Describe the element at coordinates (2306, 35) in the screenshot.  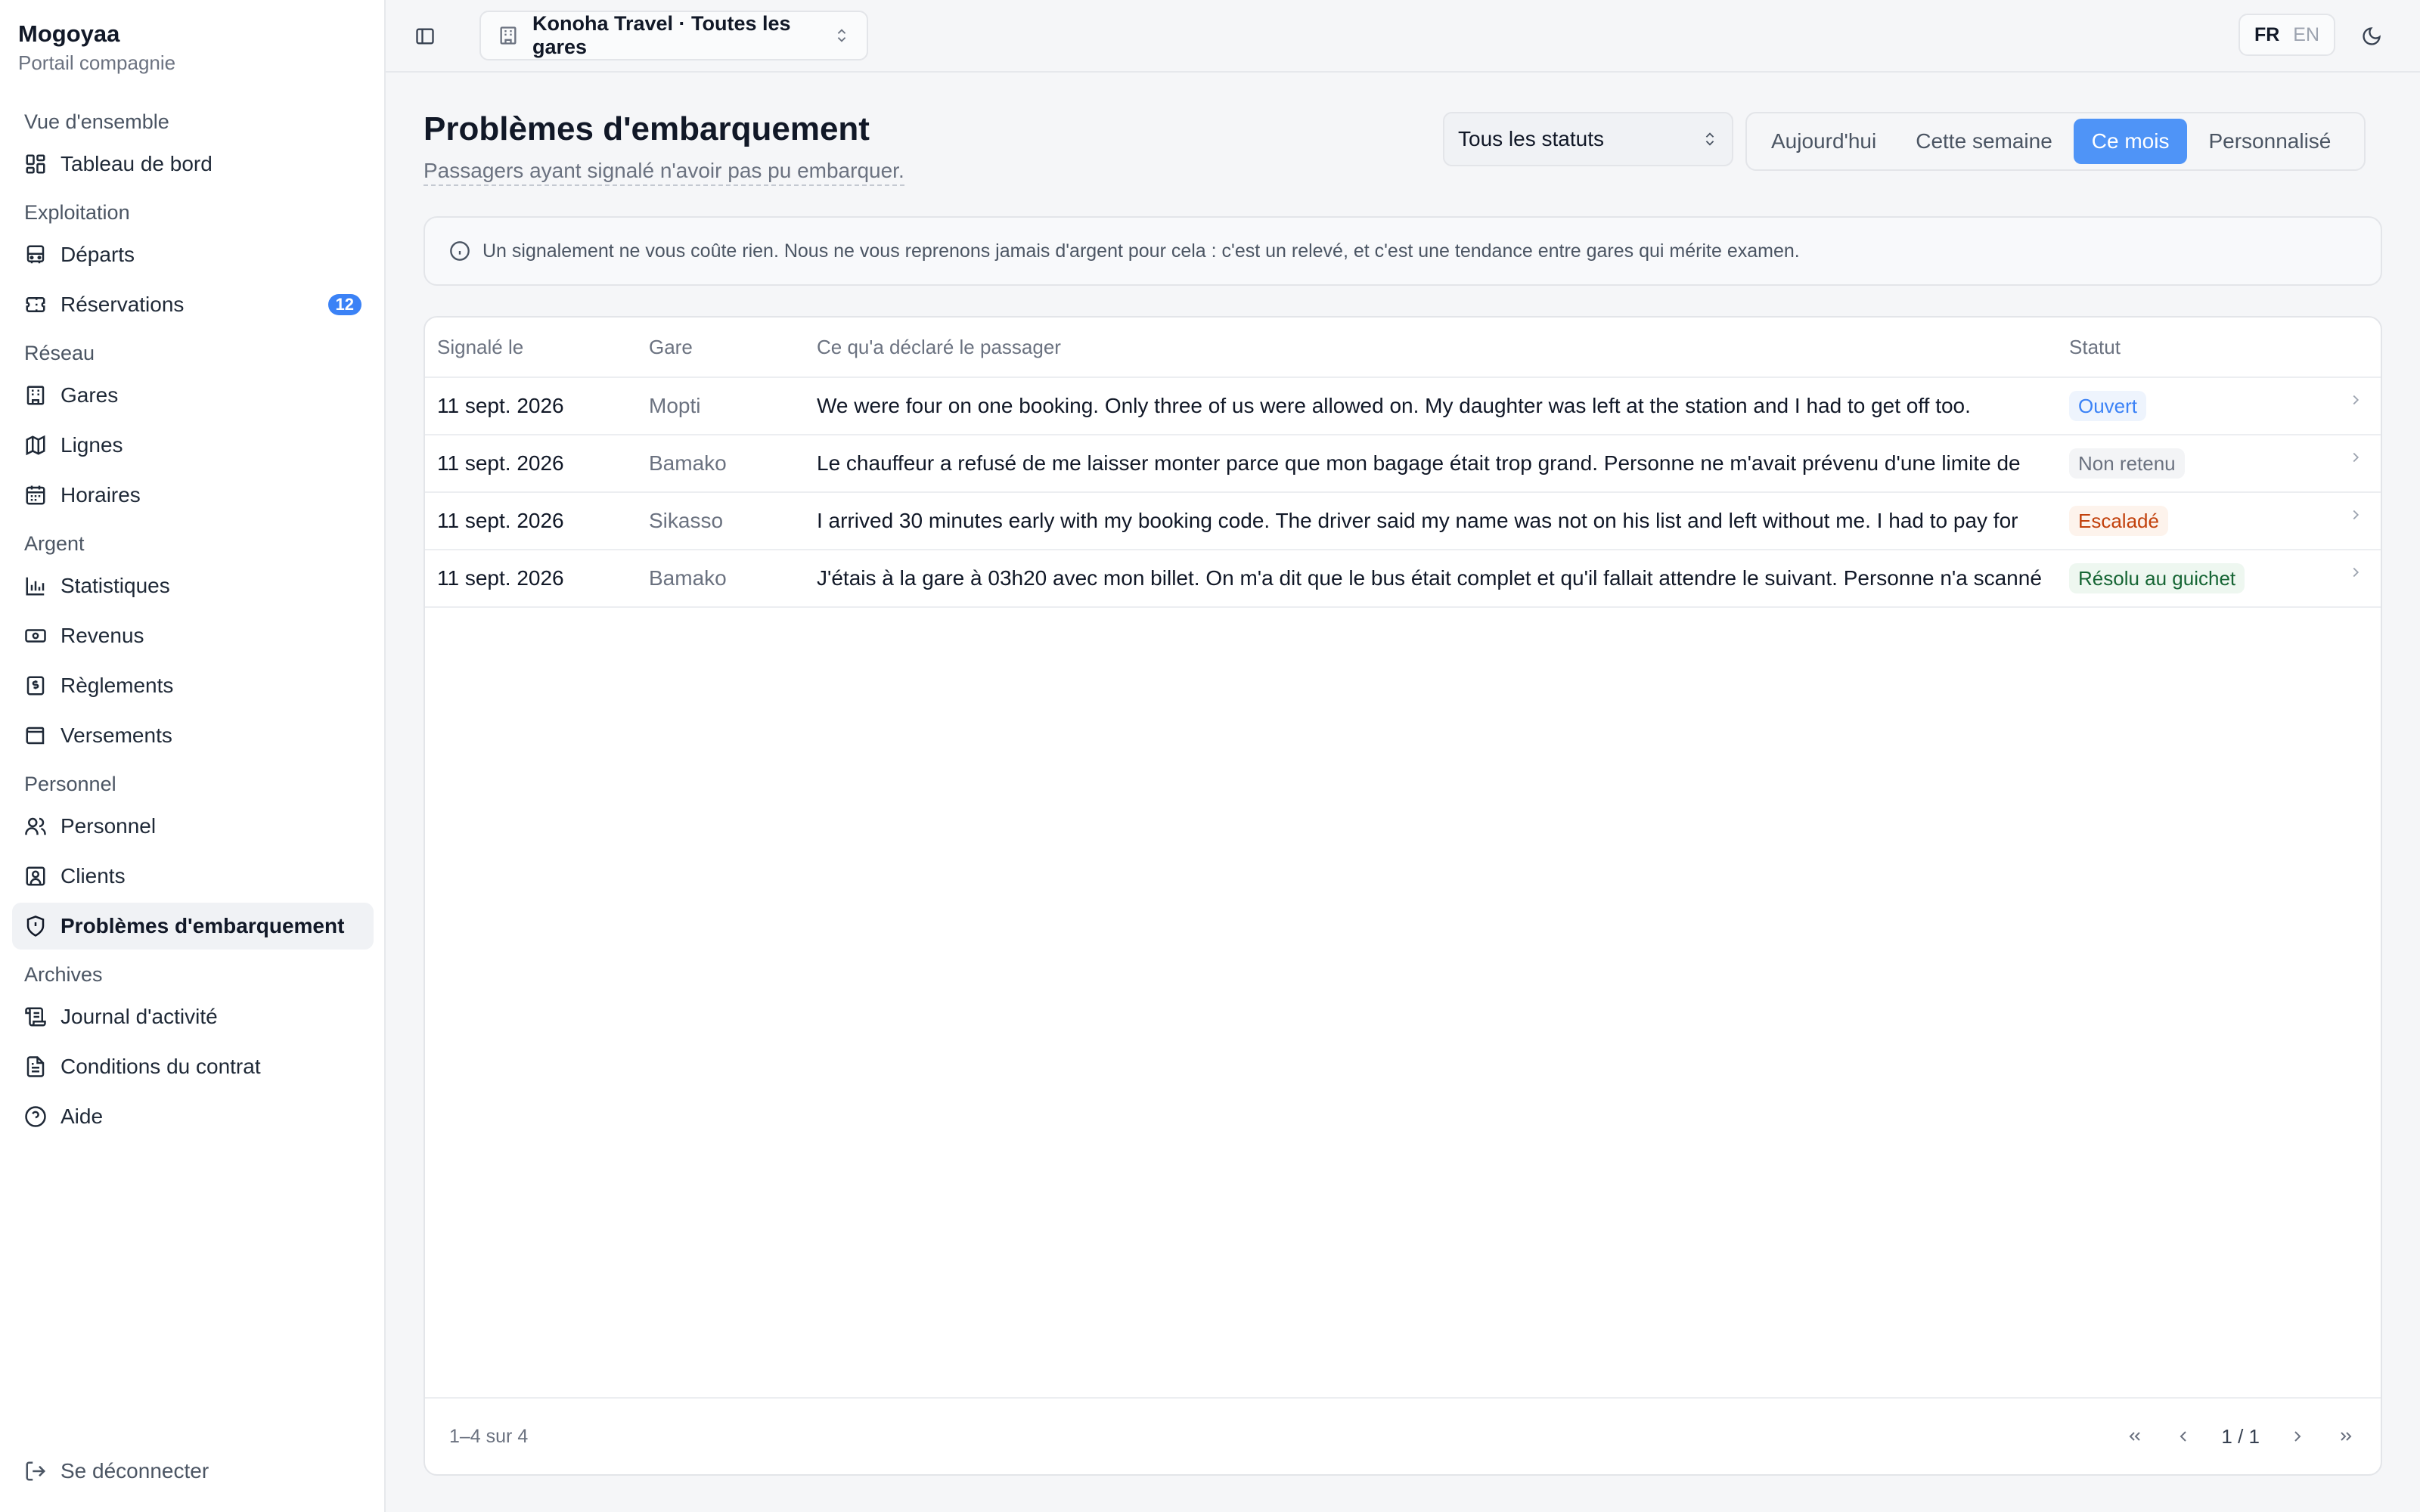
I see `lang-en-button: EN` at that location.